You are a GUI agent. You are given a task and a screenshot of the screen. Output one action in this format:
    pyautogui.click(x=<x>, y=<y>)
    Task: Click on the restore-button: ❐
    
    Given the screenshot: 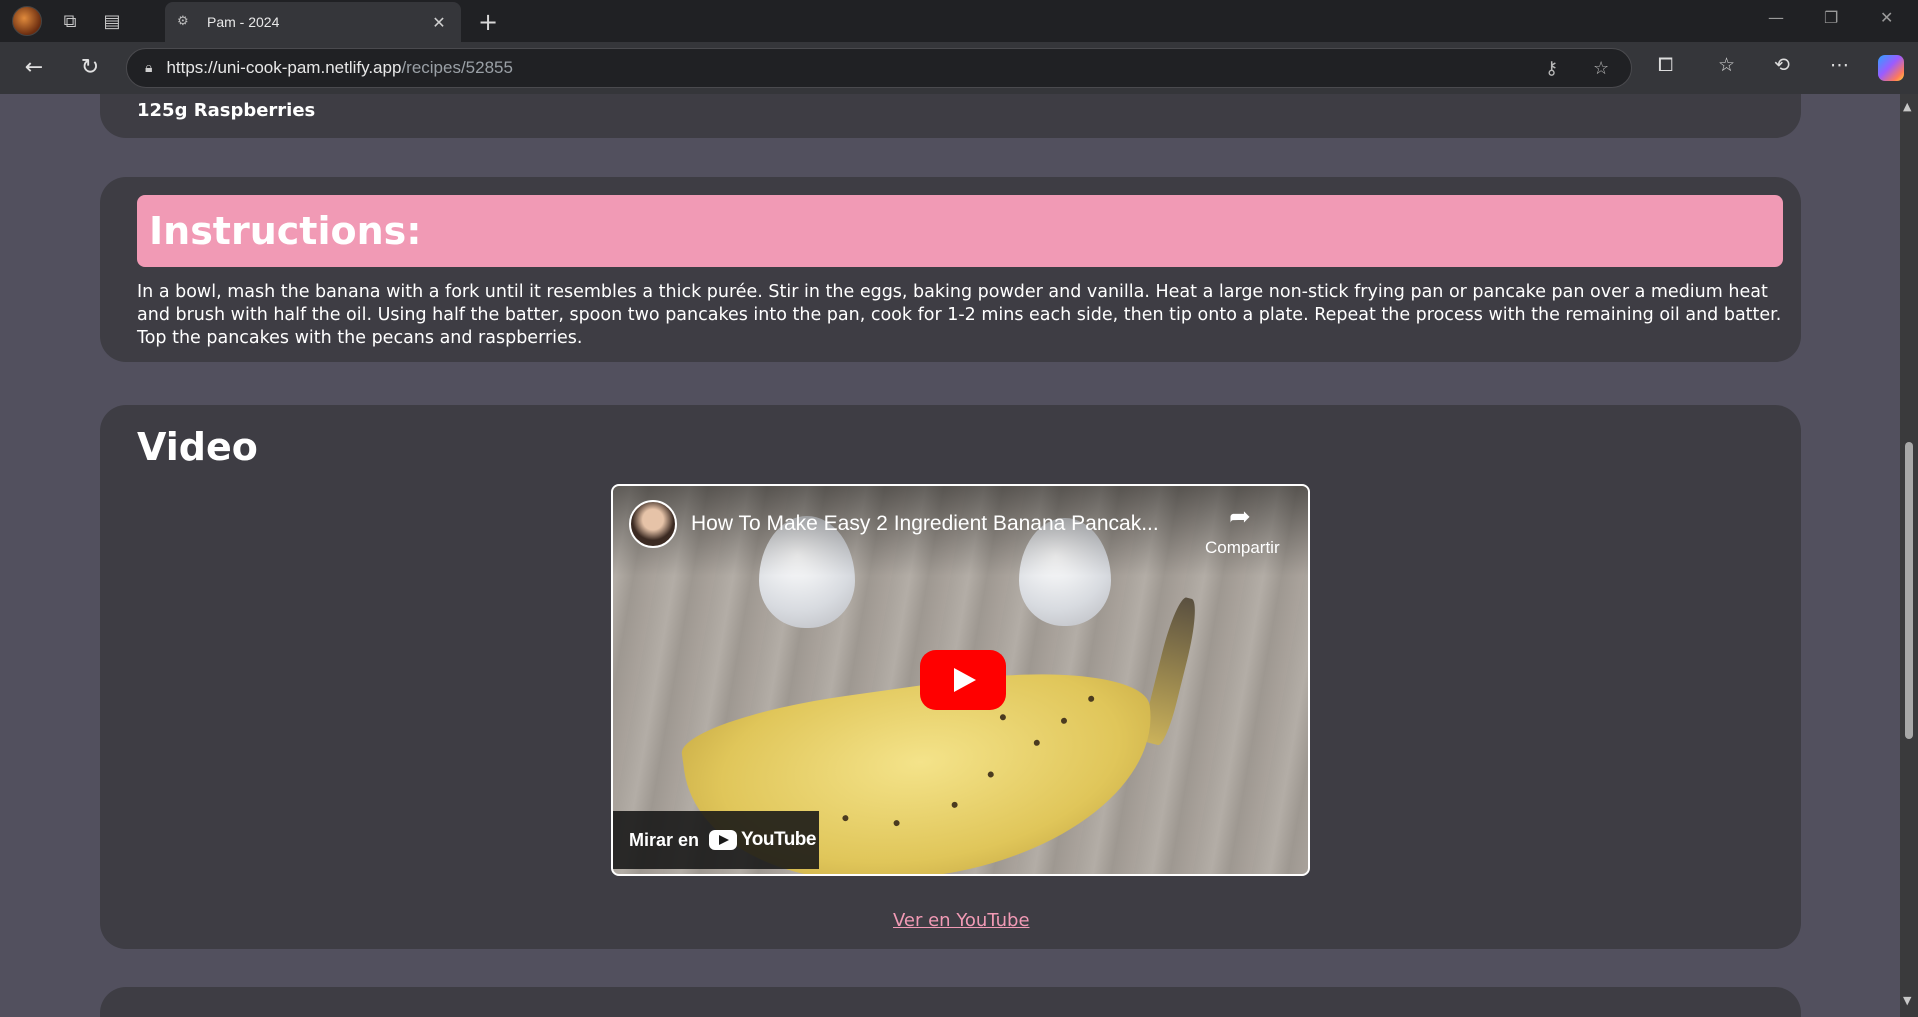 What is the action you would take?
    pyautogui.click(x=1831, y=17)
    